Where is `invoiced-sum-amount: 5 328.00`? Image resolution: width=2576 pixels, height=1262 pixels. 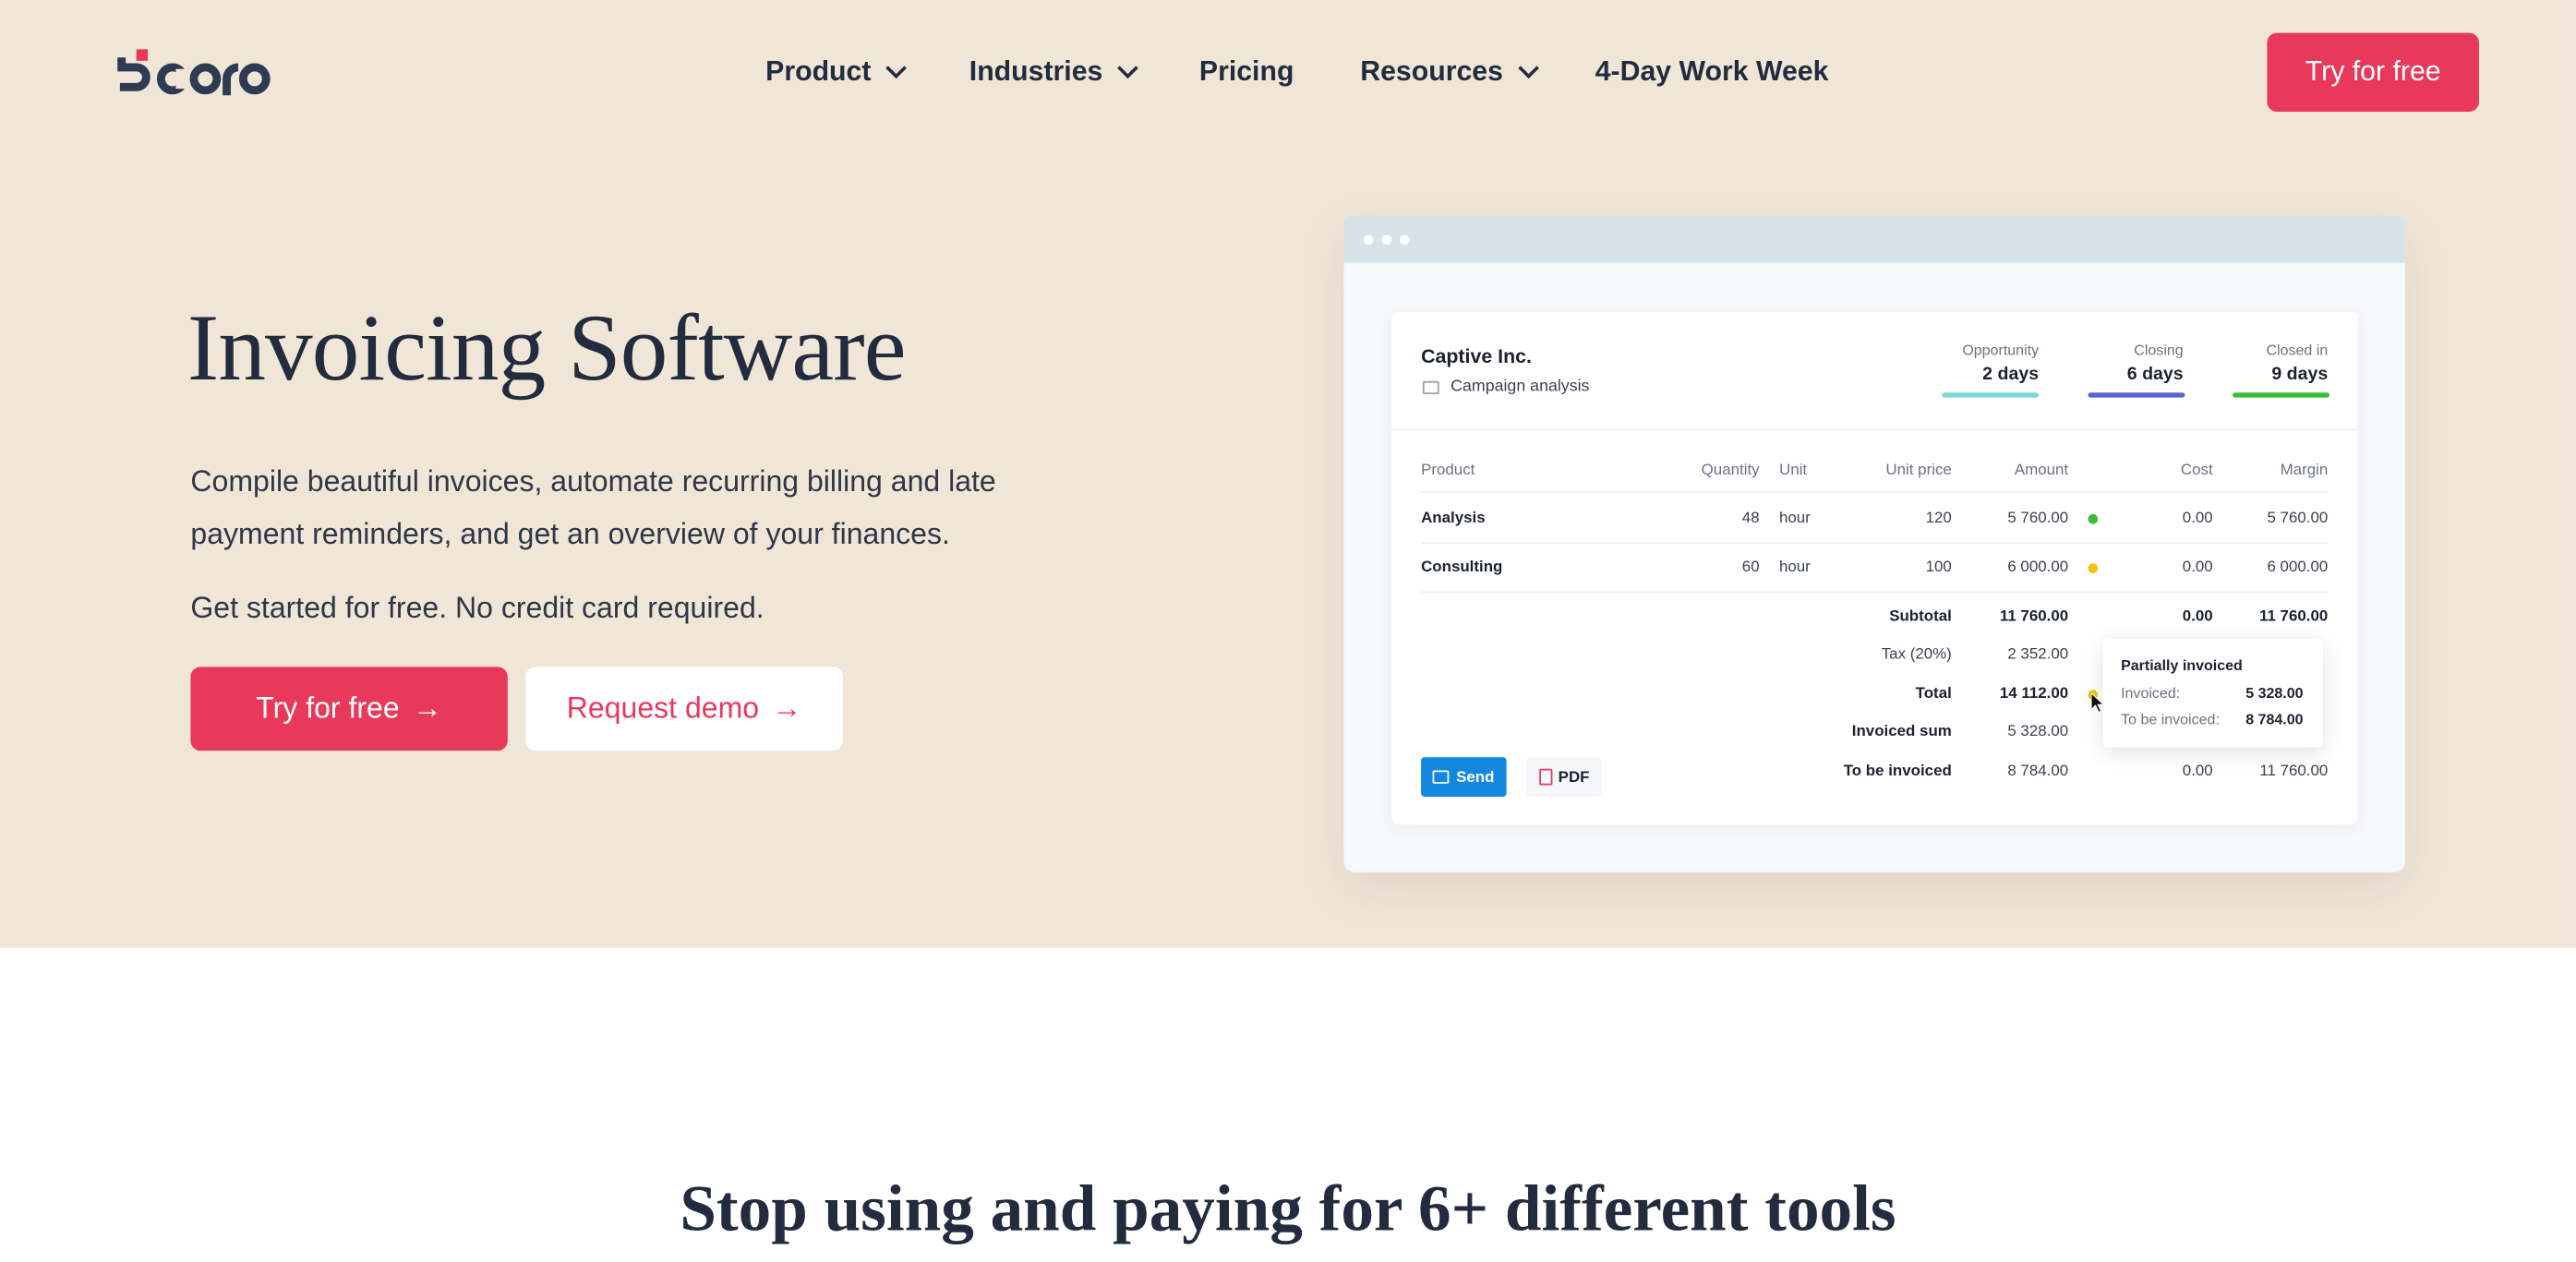 invoiced-sum-amount: 5 328.00 is located at coordinates (2038, 731).